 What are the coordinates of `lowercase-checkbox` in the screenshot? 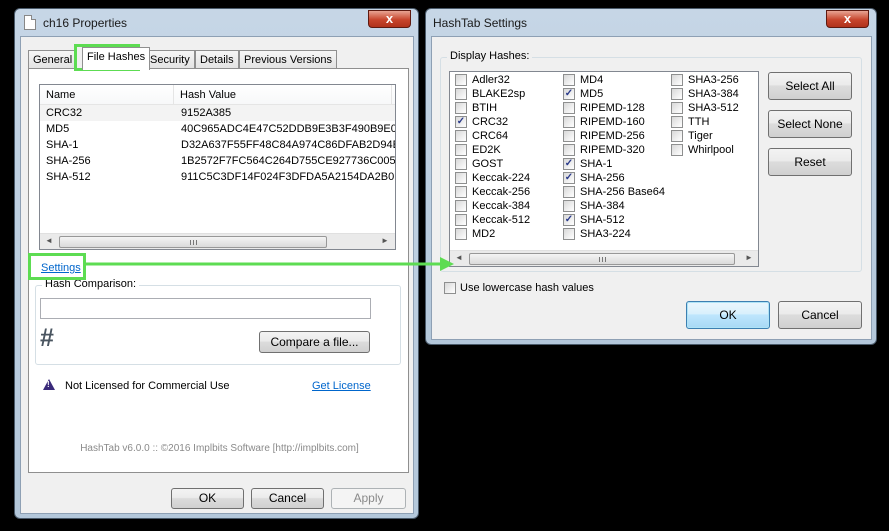 It's located at (450, 288).